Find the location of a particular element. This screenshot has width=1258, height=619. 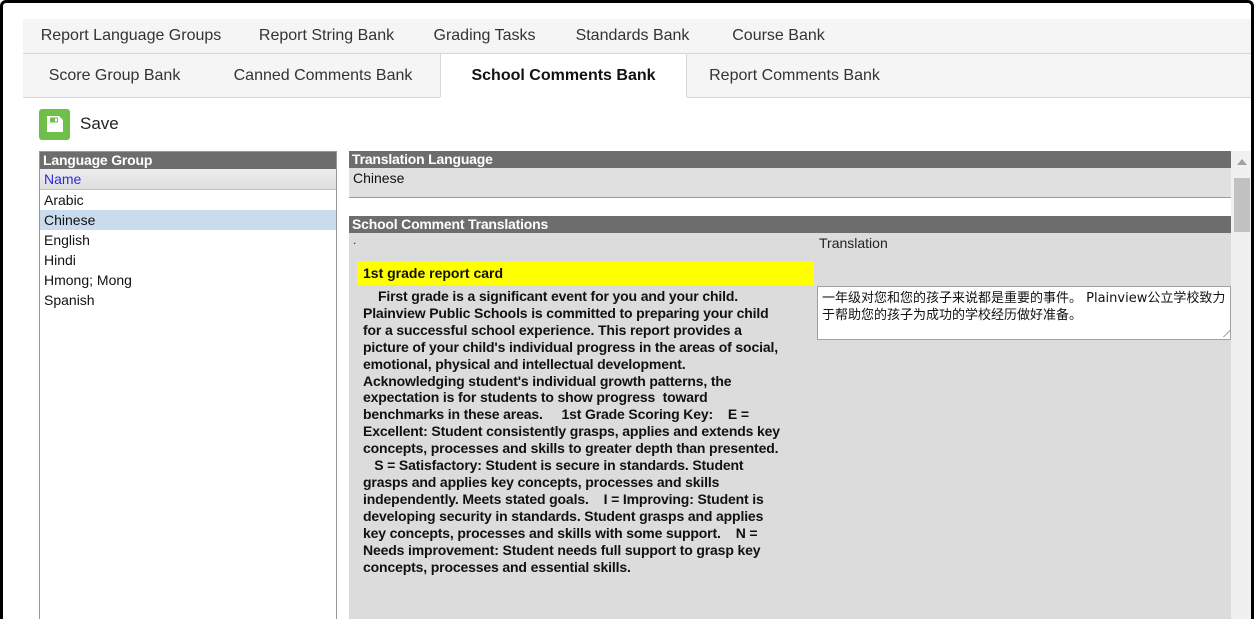

language-item-hmong: Hmong; Mong is located at coordinates (188, 280).